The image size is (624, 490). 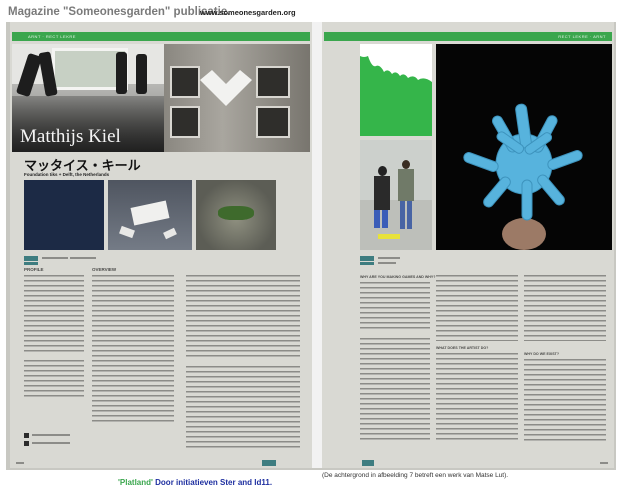 I want to click on chevron-sculpture-icon, so click(x=226, y=88).